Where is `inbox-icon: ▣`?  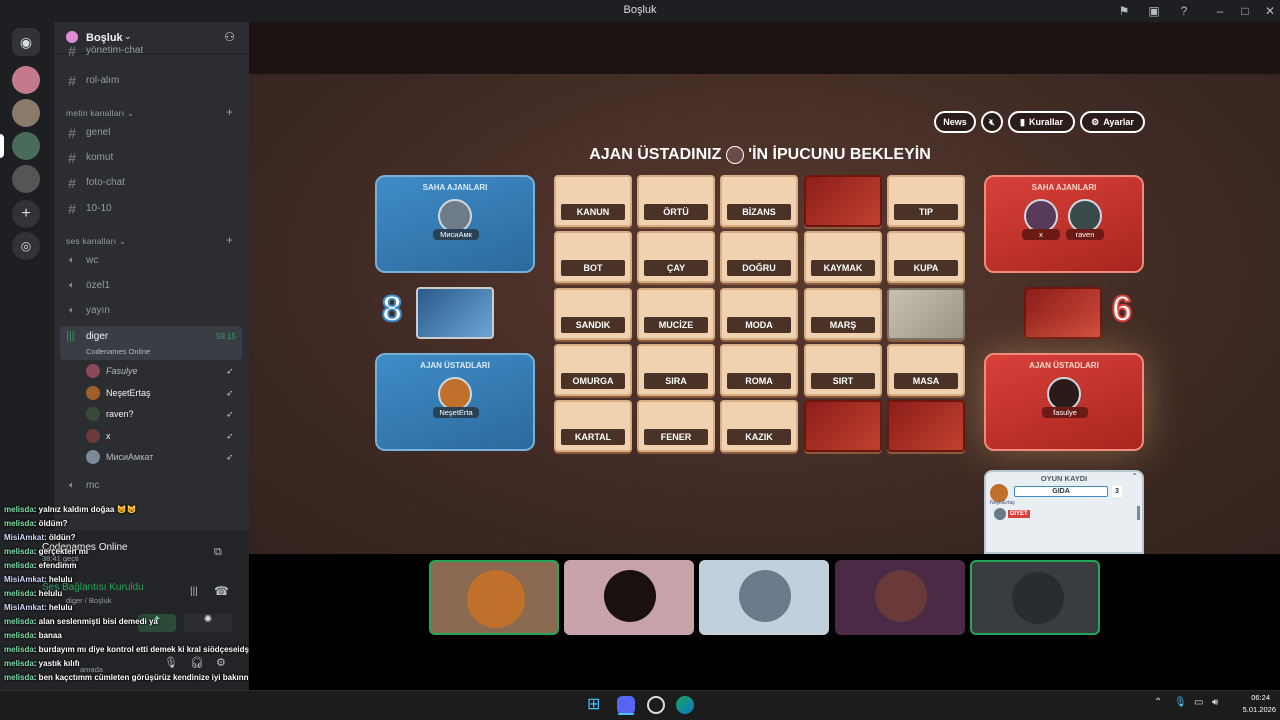 inbox-icon: ▣ is located at coordinates (1154, 11).